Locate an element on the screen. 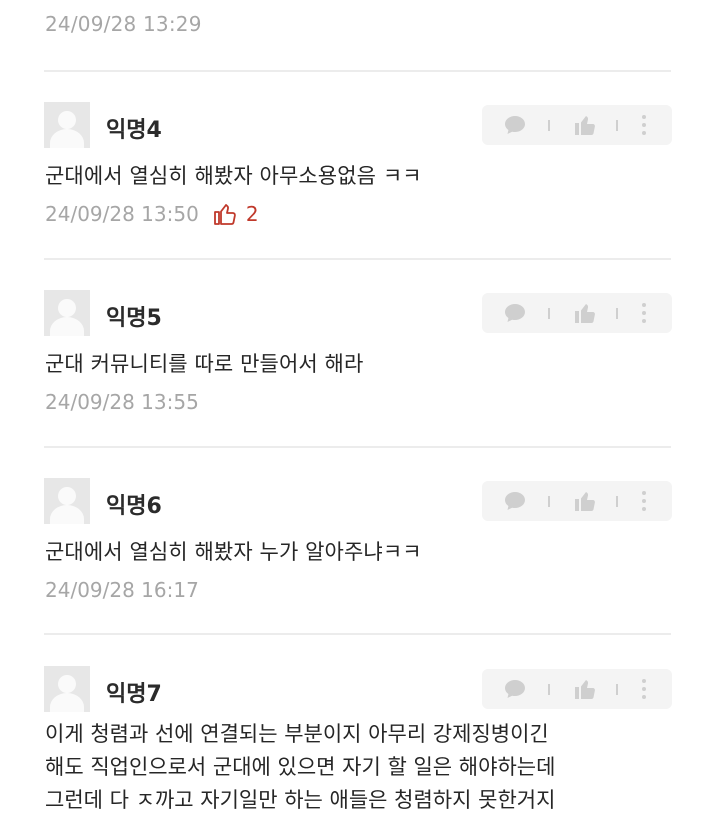  comment-text-line: 해도 직업인으로서 군대에 있으면 자기 할 일은 해야하는데 is located at coordinates (300, 767).